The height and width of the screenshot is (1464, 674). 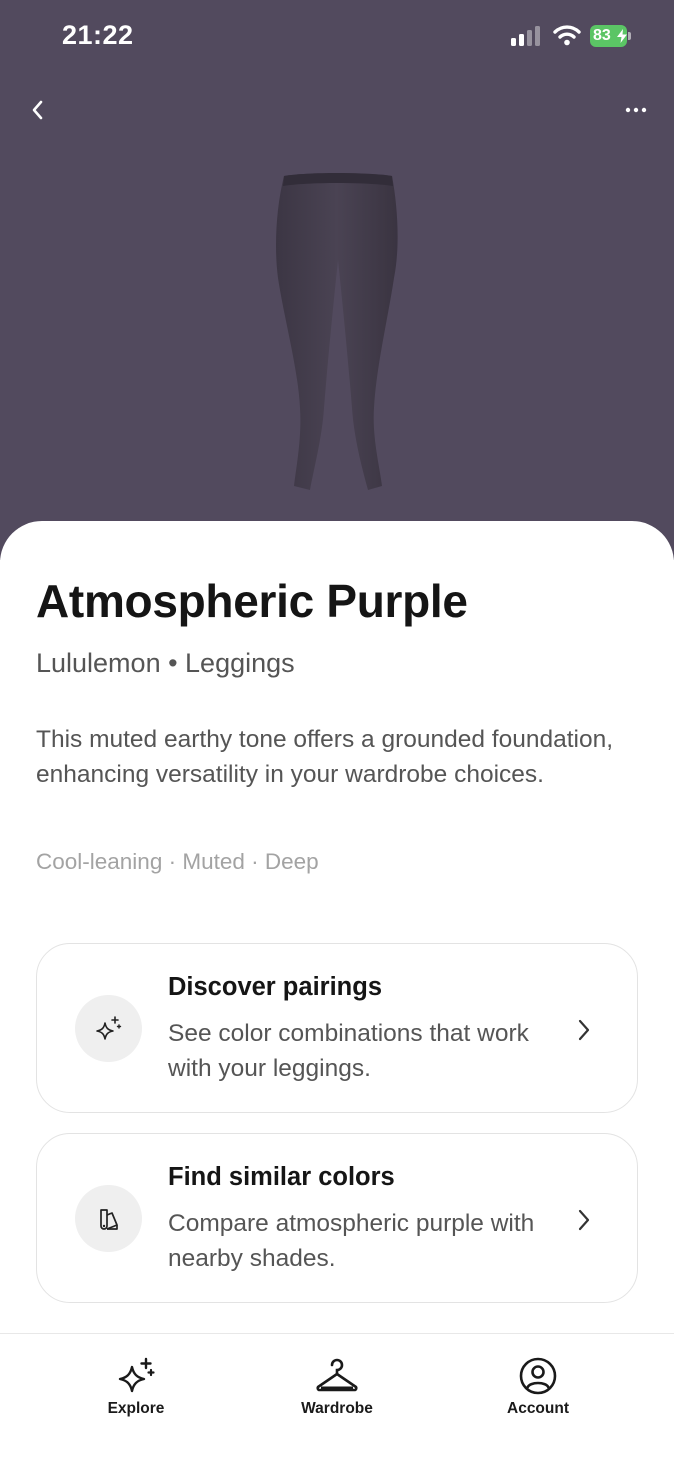 I want to click on tab-wardrobe: Wardrobe, so click(x=337, y=1387).